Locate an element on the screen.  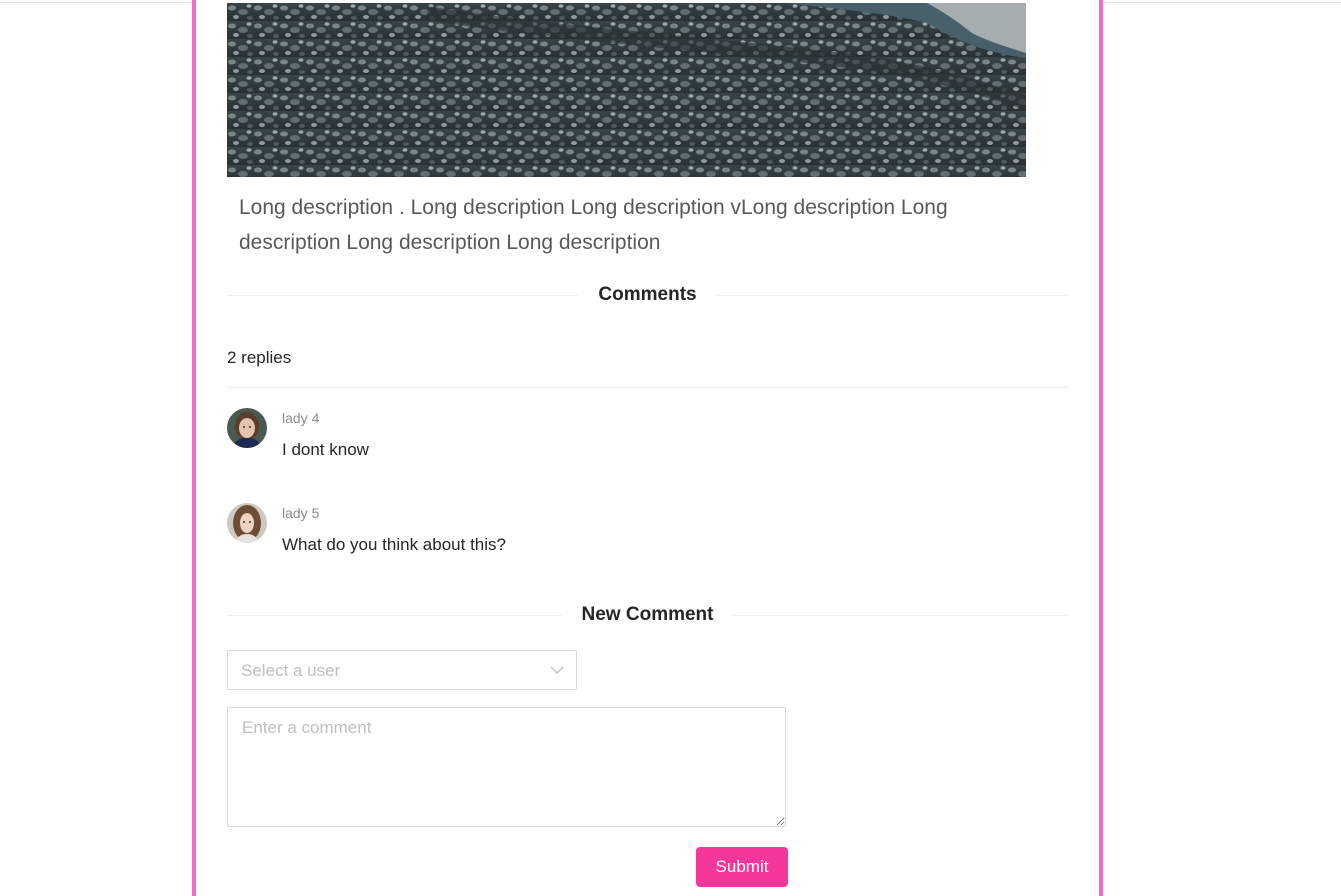
comment-author: lady 4 is located at coordinates (301, 418).